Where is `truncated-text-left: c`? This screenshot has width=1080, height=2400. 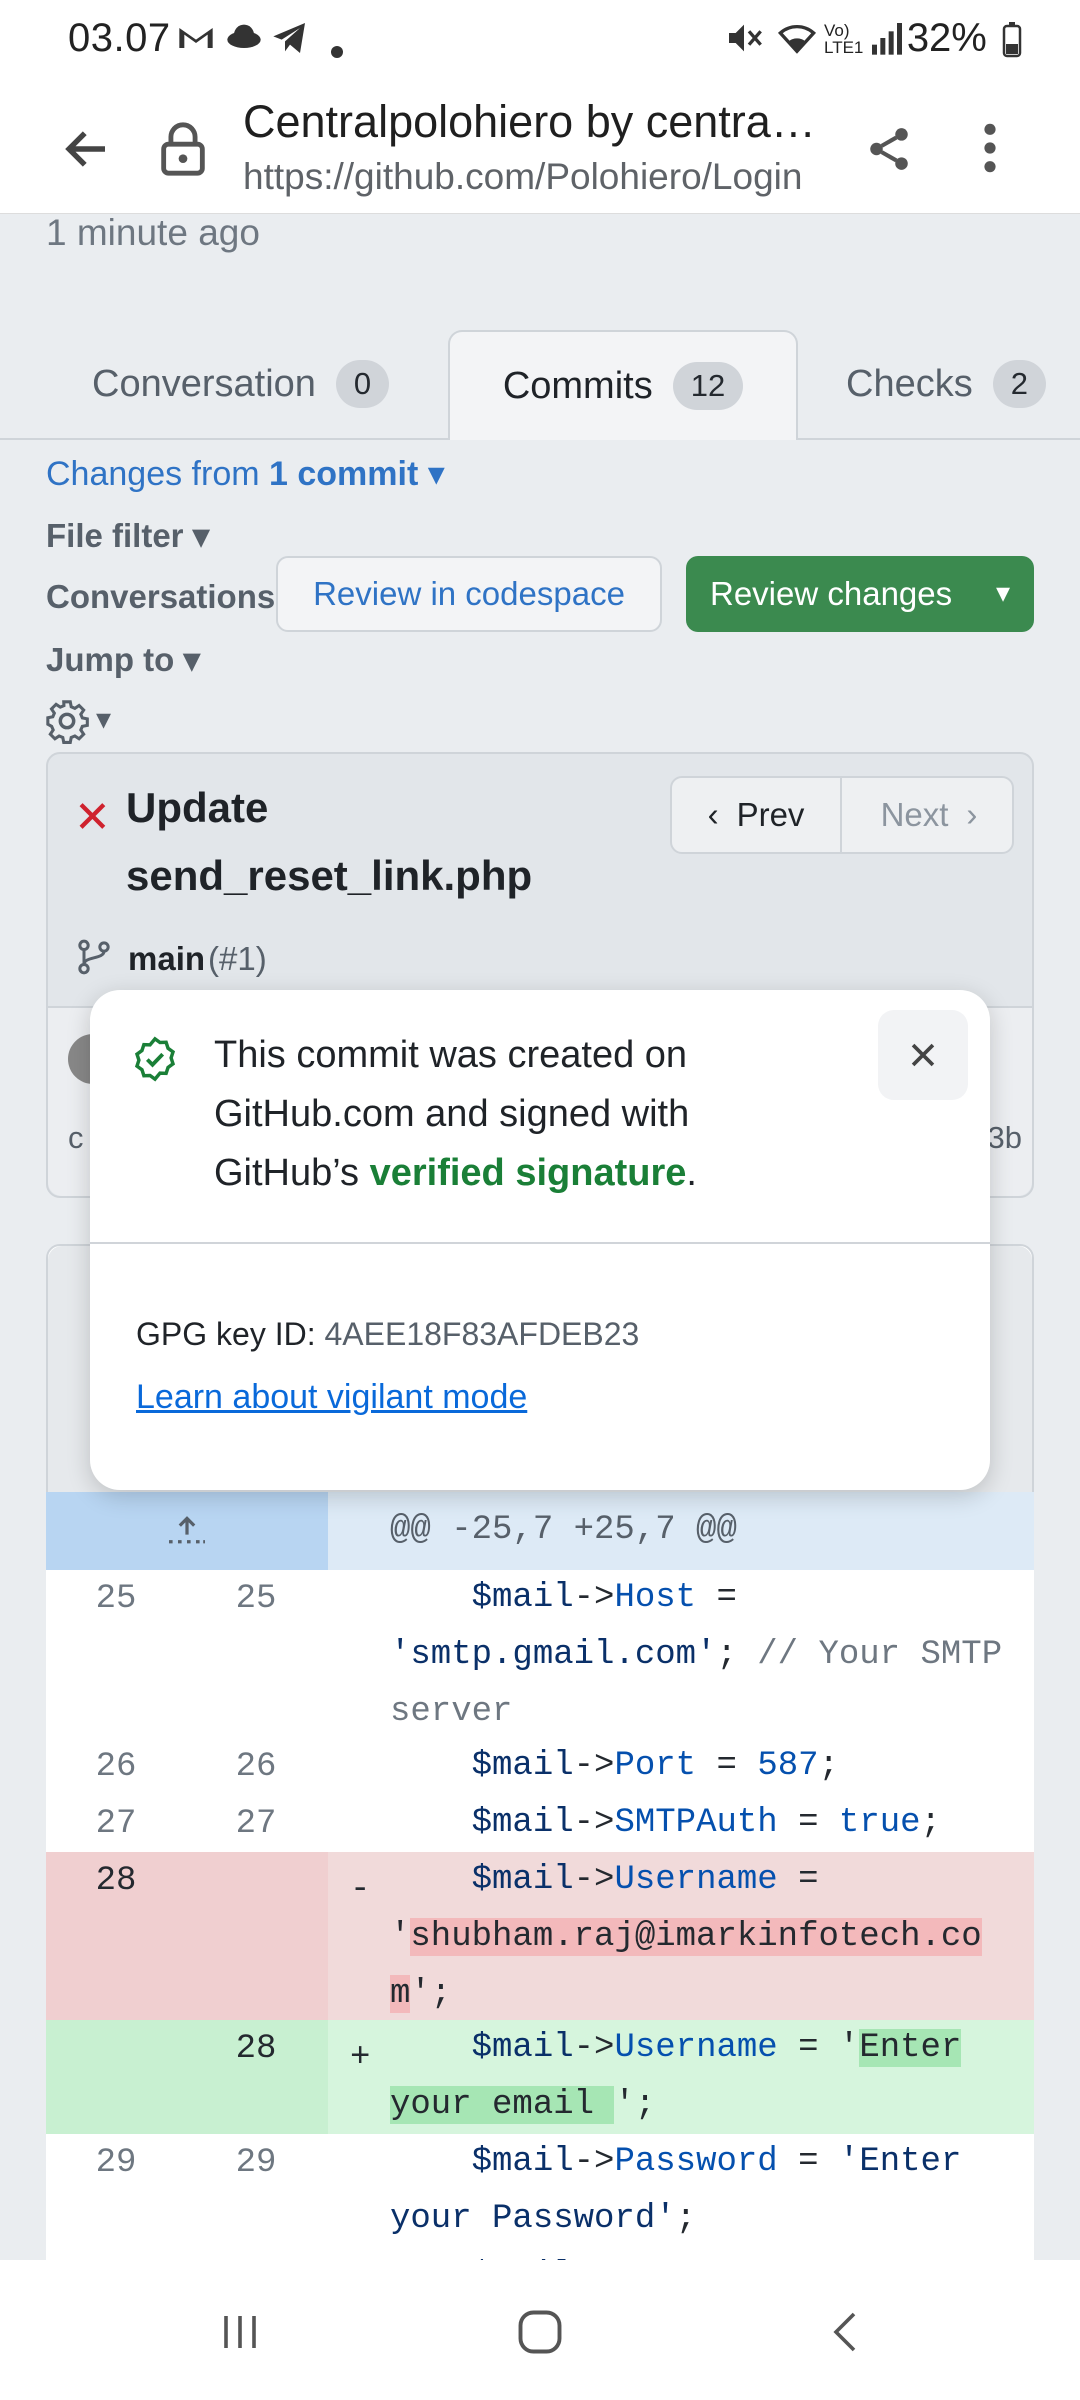
truncated-text-left: c is located at coordinates (76, 1137).